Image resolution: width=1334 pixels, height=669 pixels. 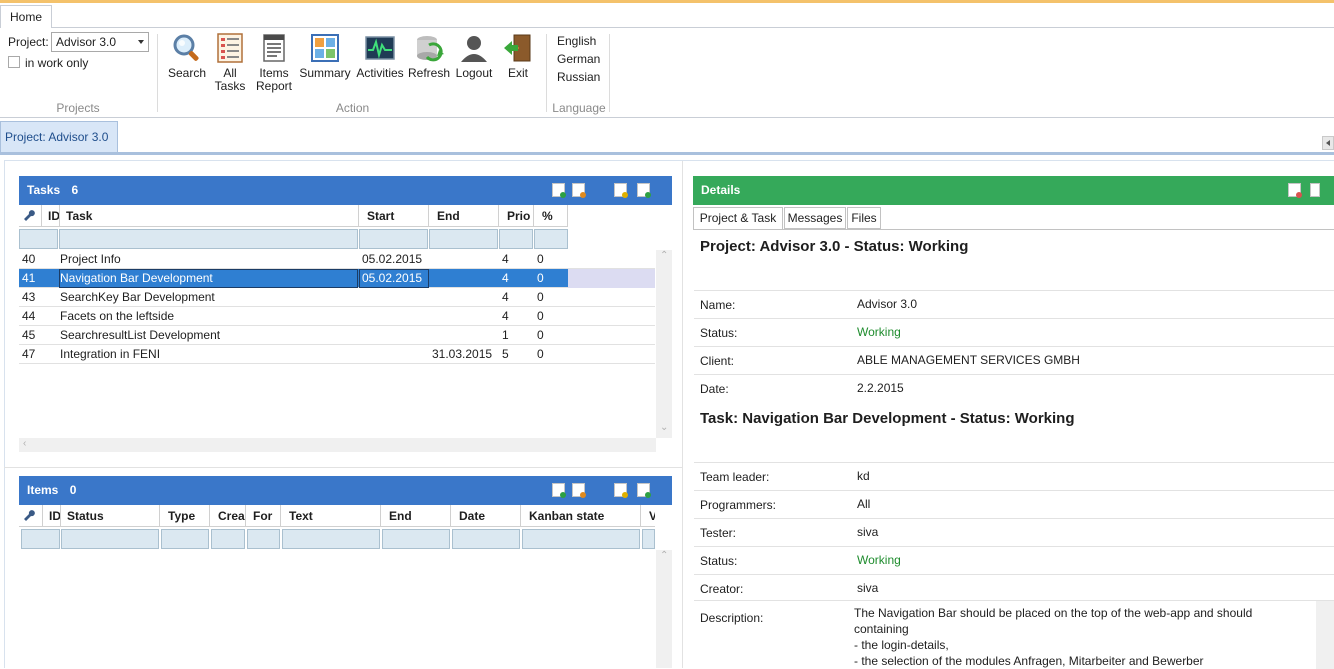 I want to click on exit-button: Exit, so click(x=518, y=56).